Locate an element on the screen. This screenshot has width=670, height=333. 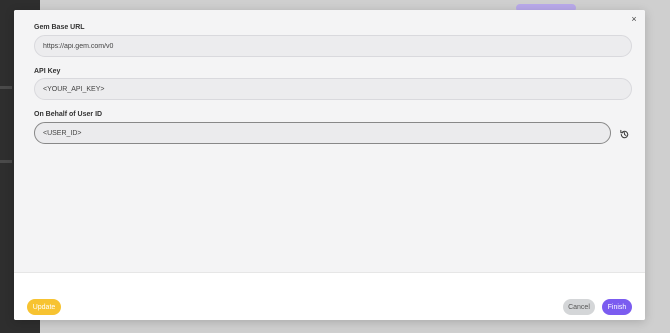
reset-button is located at coordinates (624, 134).